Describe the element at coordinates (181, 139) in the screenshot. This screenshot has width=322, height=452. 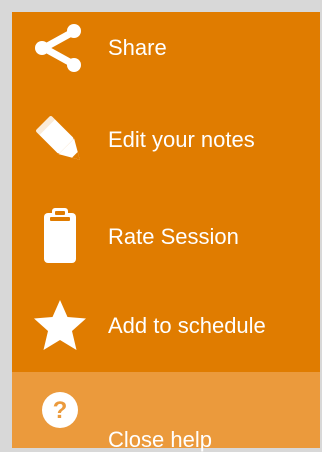
I see `edit-notes-label: Edit your notes` at that location.